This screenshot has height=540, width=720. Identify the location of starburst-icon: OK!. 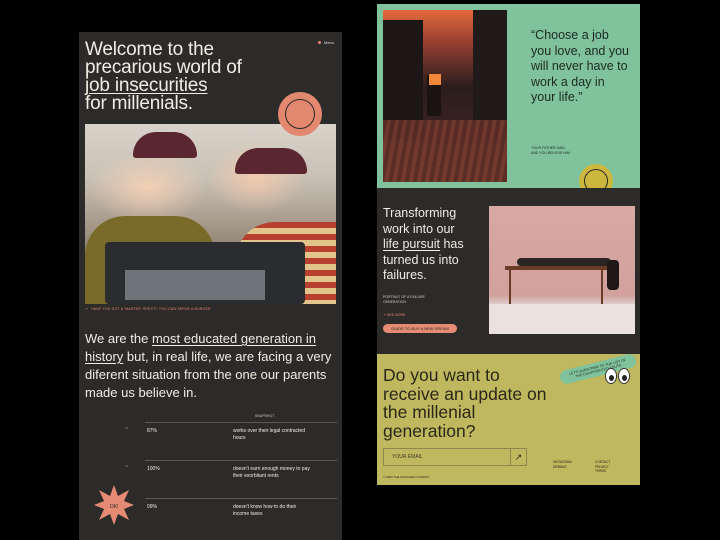
(114, 505).